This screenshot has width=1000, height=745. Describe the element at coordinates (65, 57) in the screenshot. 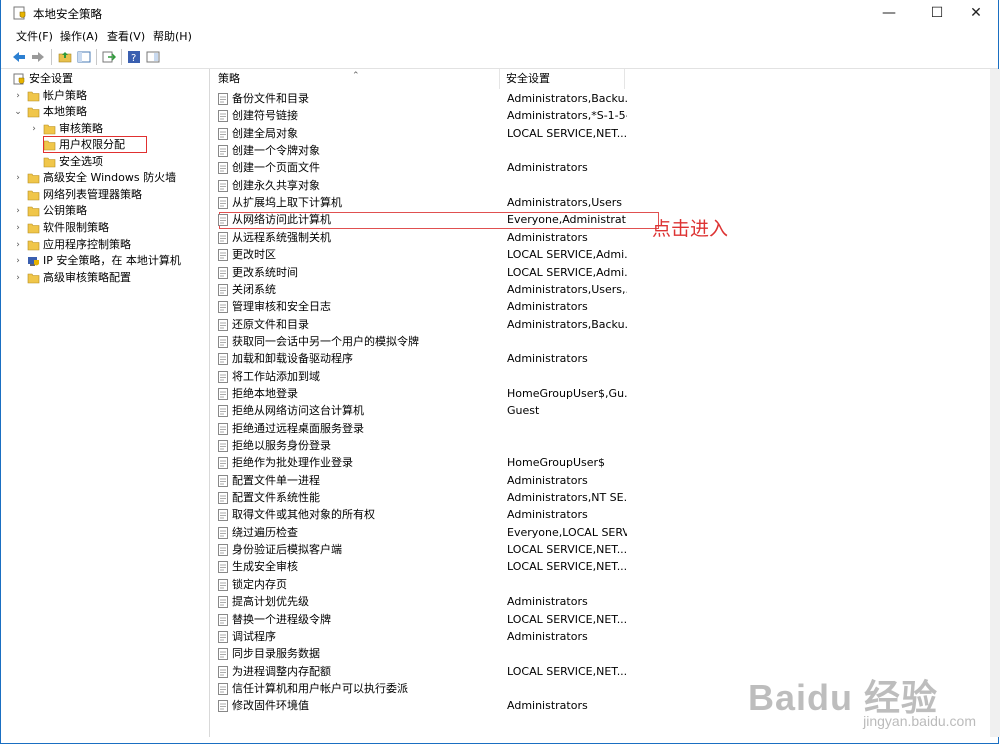

I see `up-level-button` at that location.